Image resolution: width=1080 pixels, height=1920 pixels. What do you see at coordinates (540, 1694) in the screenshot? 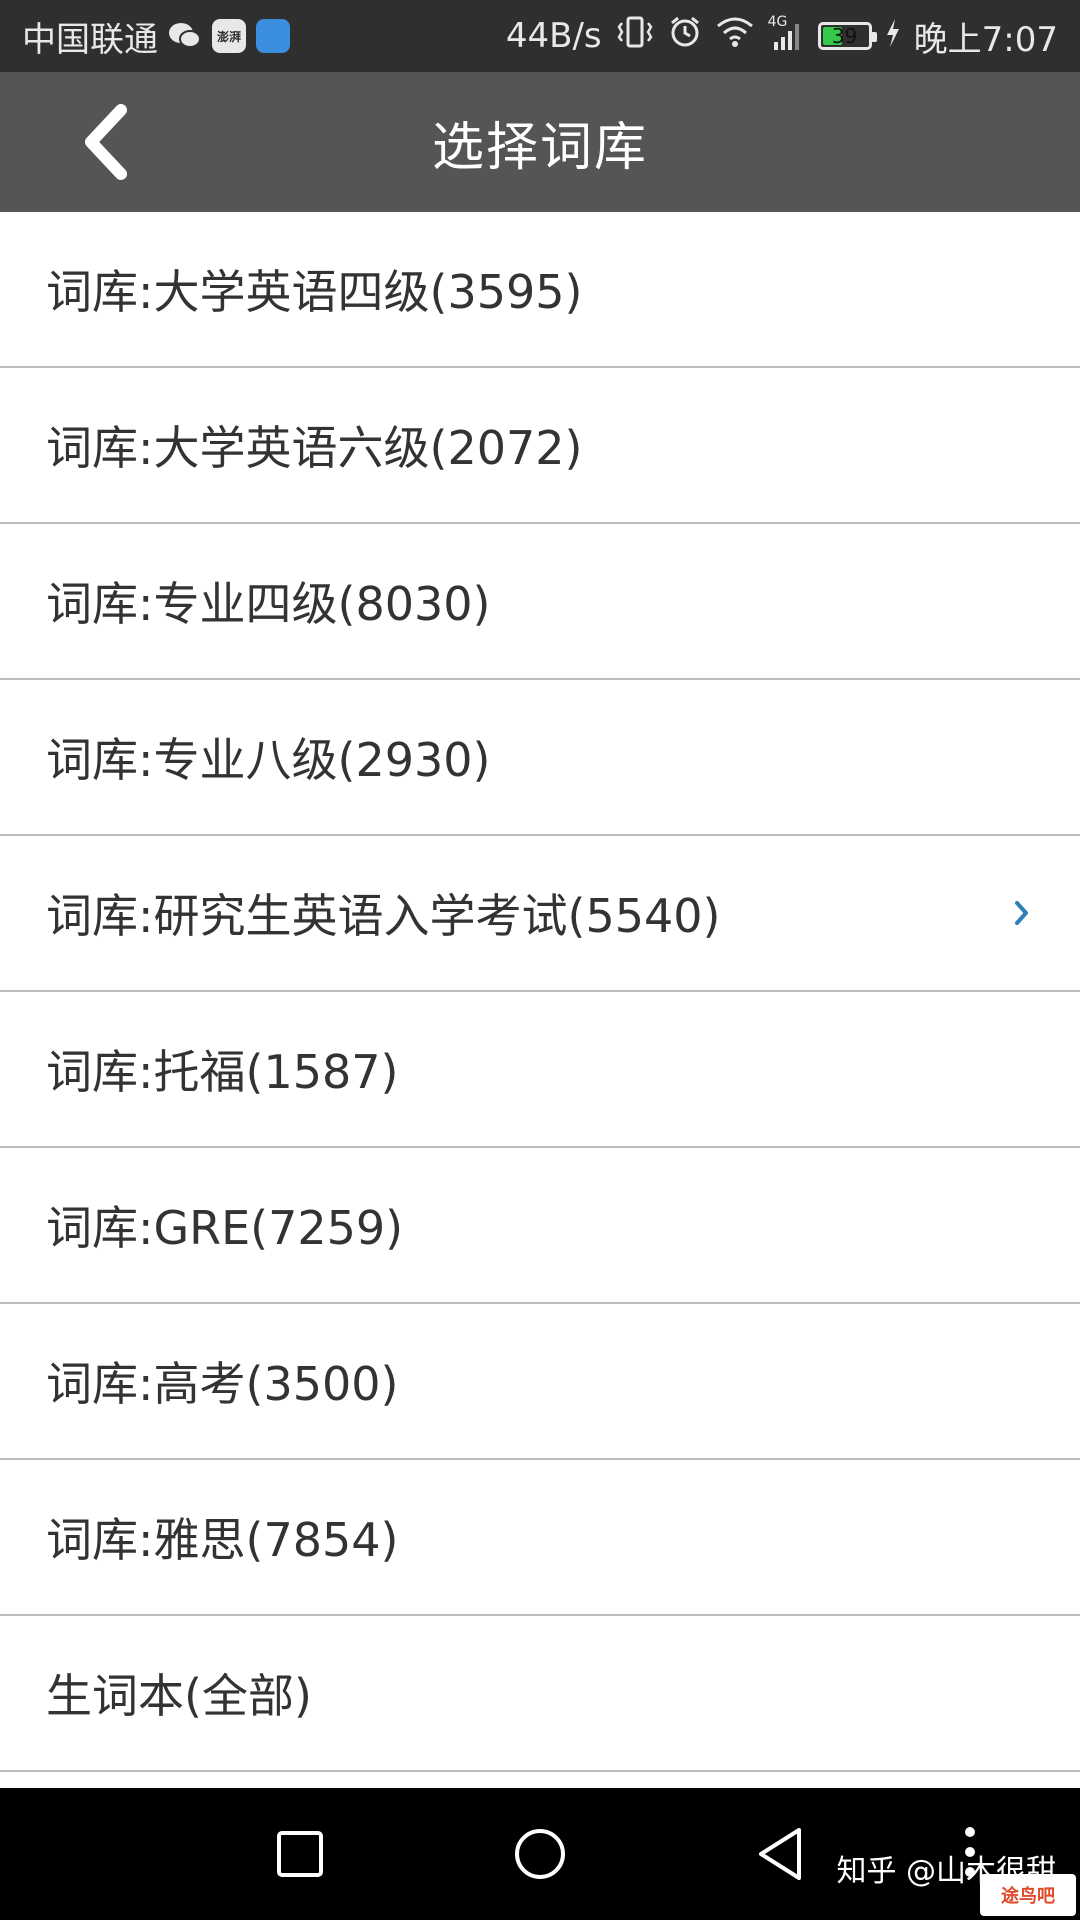
I see `list-item-vocab-book: 生词本(全部)` at bounding box center [540, 1694].